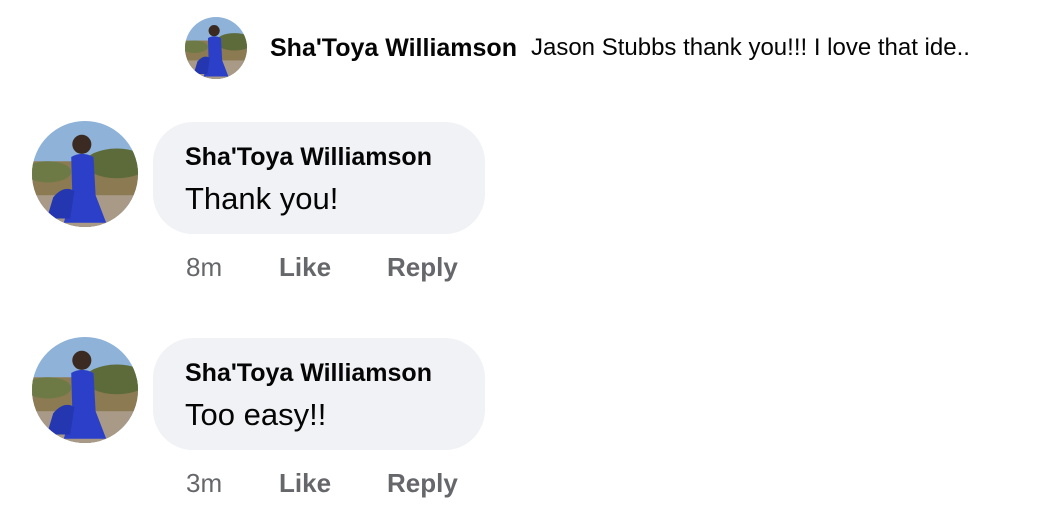 The height and width of the screenshot is (522, 1037). What do you see at coordinates (232, 483) in the screenshot?
I see `comment-timestamp: 3m` at bounding box center [232, 483].